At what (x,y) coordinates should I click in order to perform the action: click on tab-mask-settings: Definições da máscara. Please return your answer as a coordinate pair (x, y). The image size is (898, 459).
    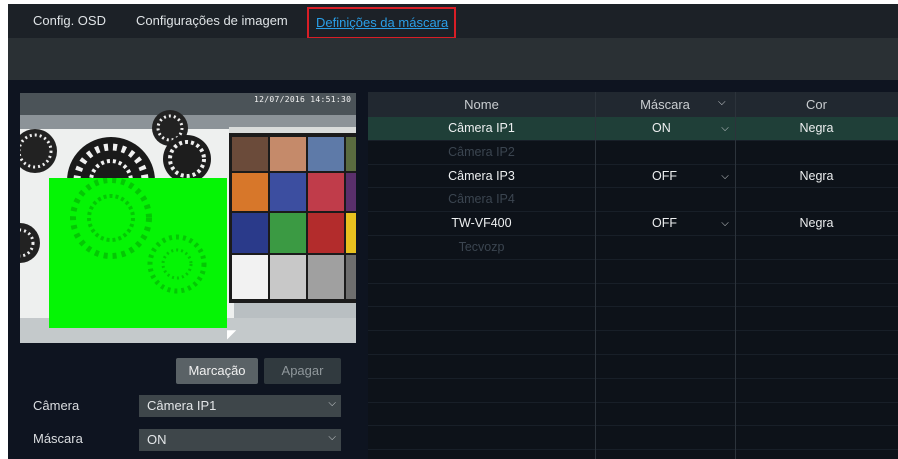
    Looking at the image, I should click on (382, 23).